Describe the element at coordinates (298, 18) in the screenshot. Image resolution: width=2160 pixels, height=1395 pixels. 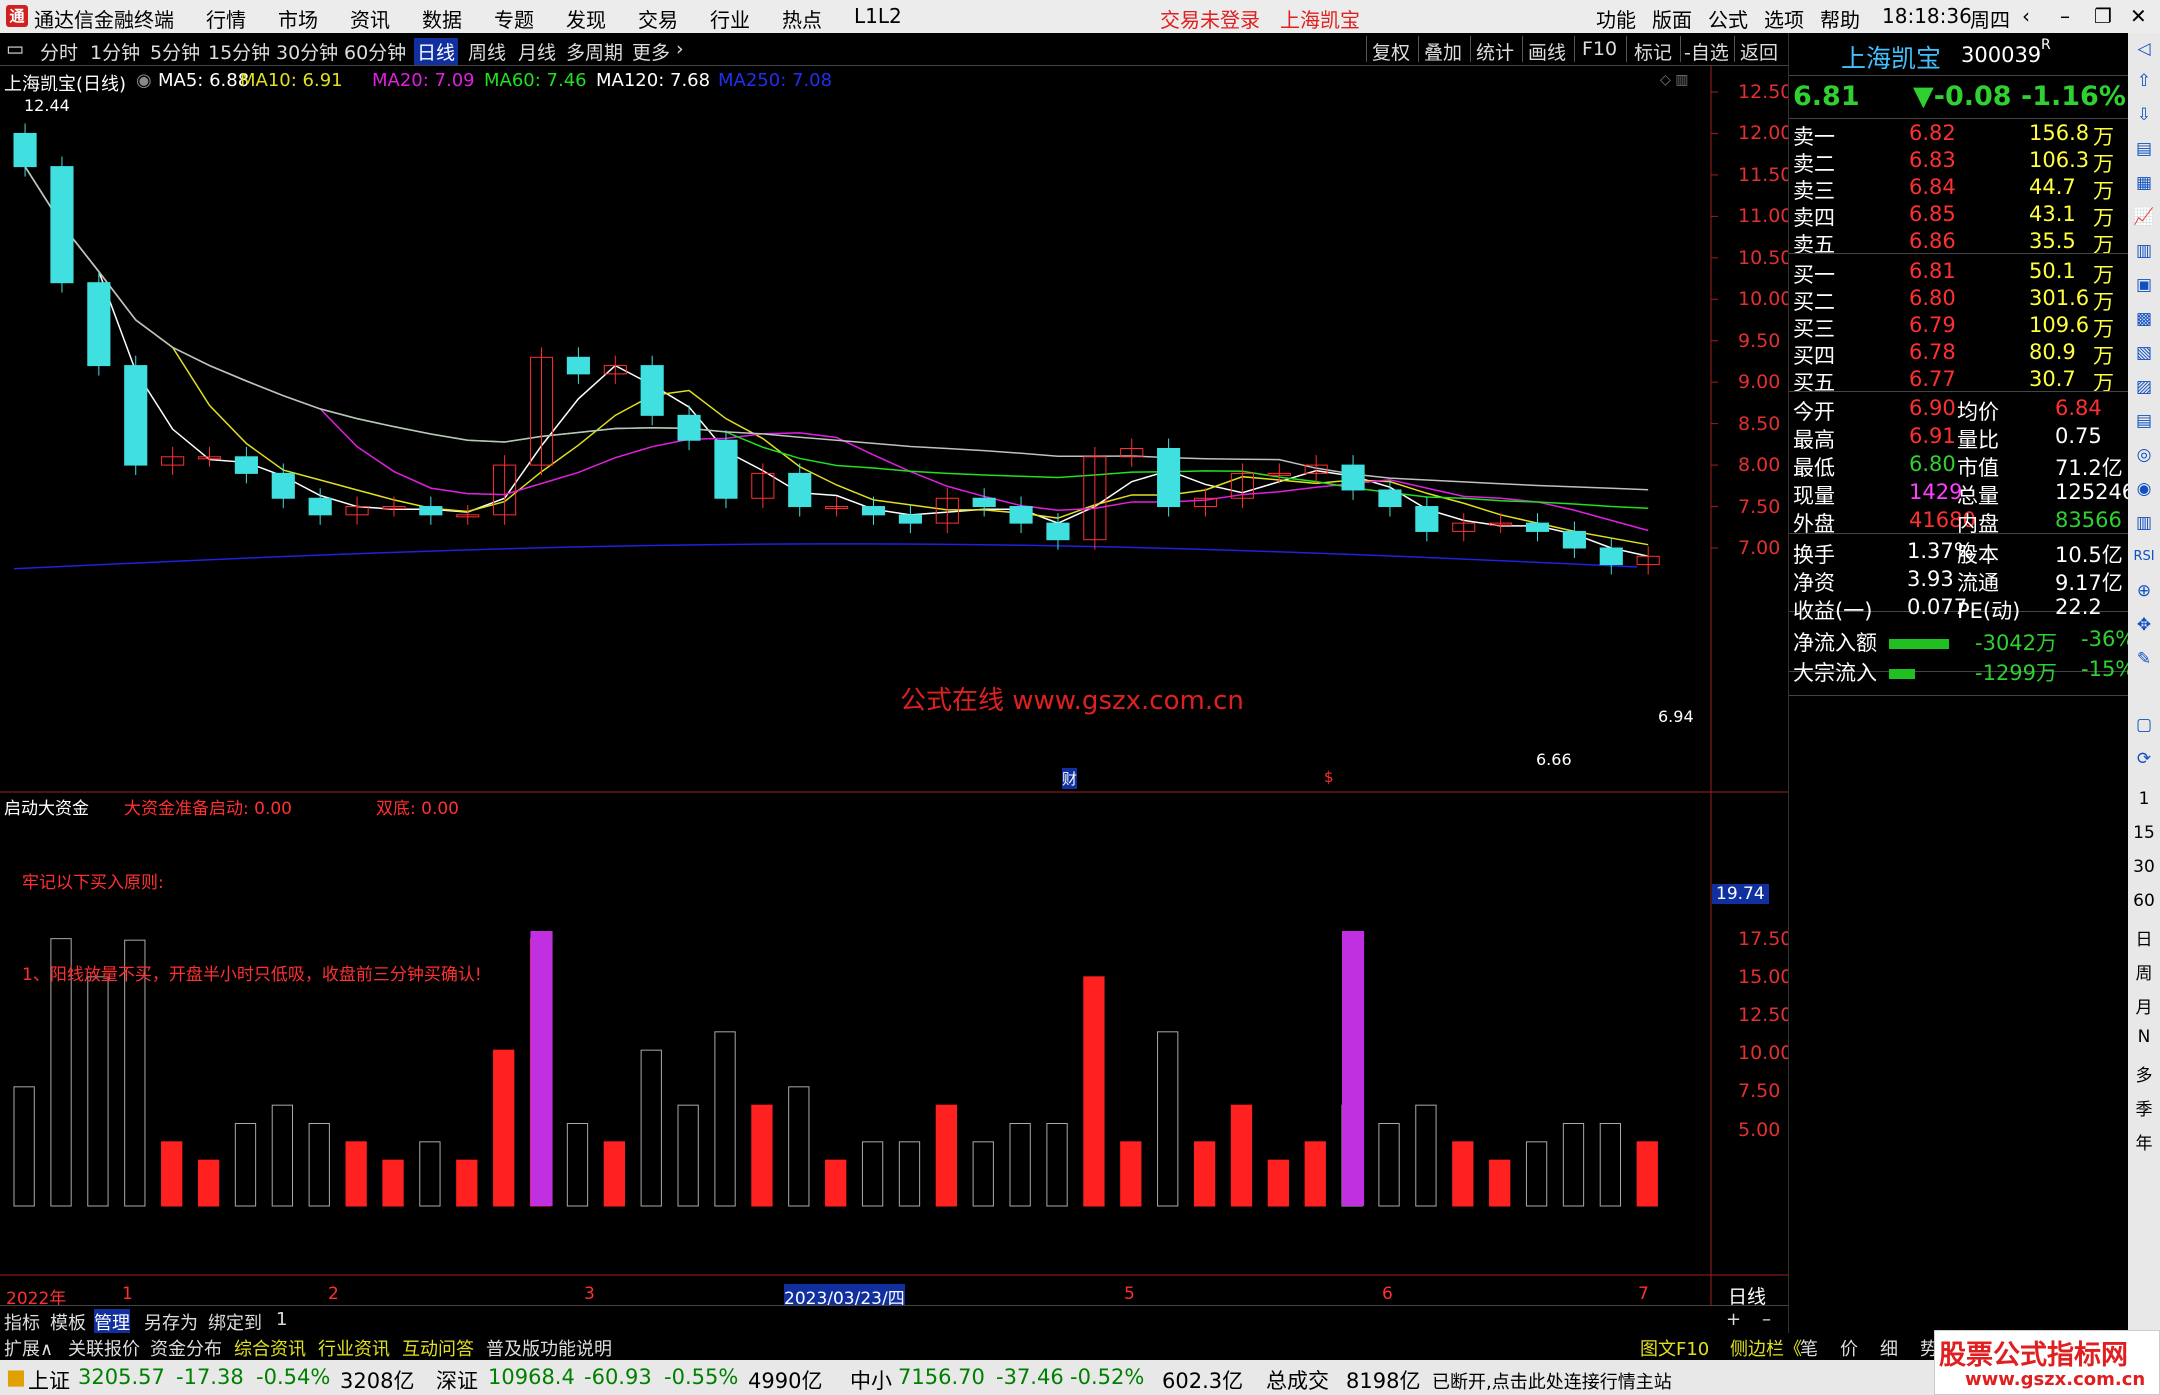
I see `menu-shichang: 市场` at that location.